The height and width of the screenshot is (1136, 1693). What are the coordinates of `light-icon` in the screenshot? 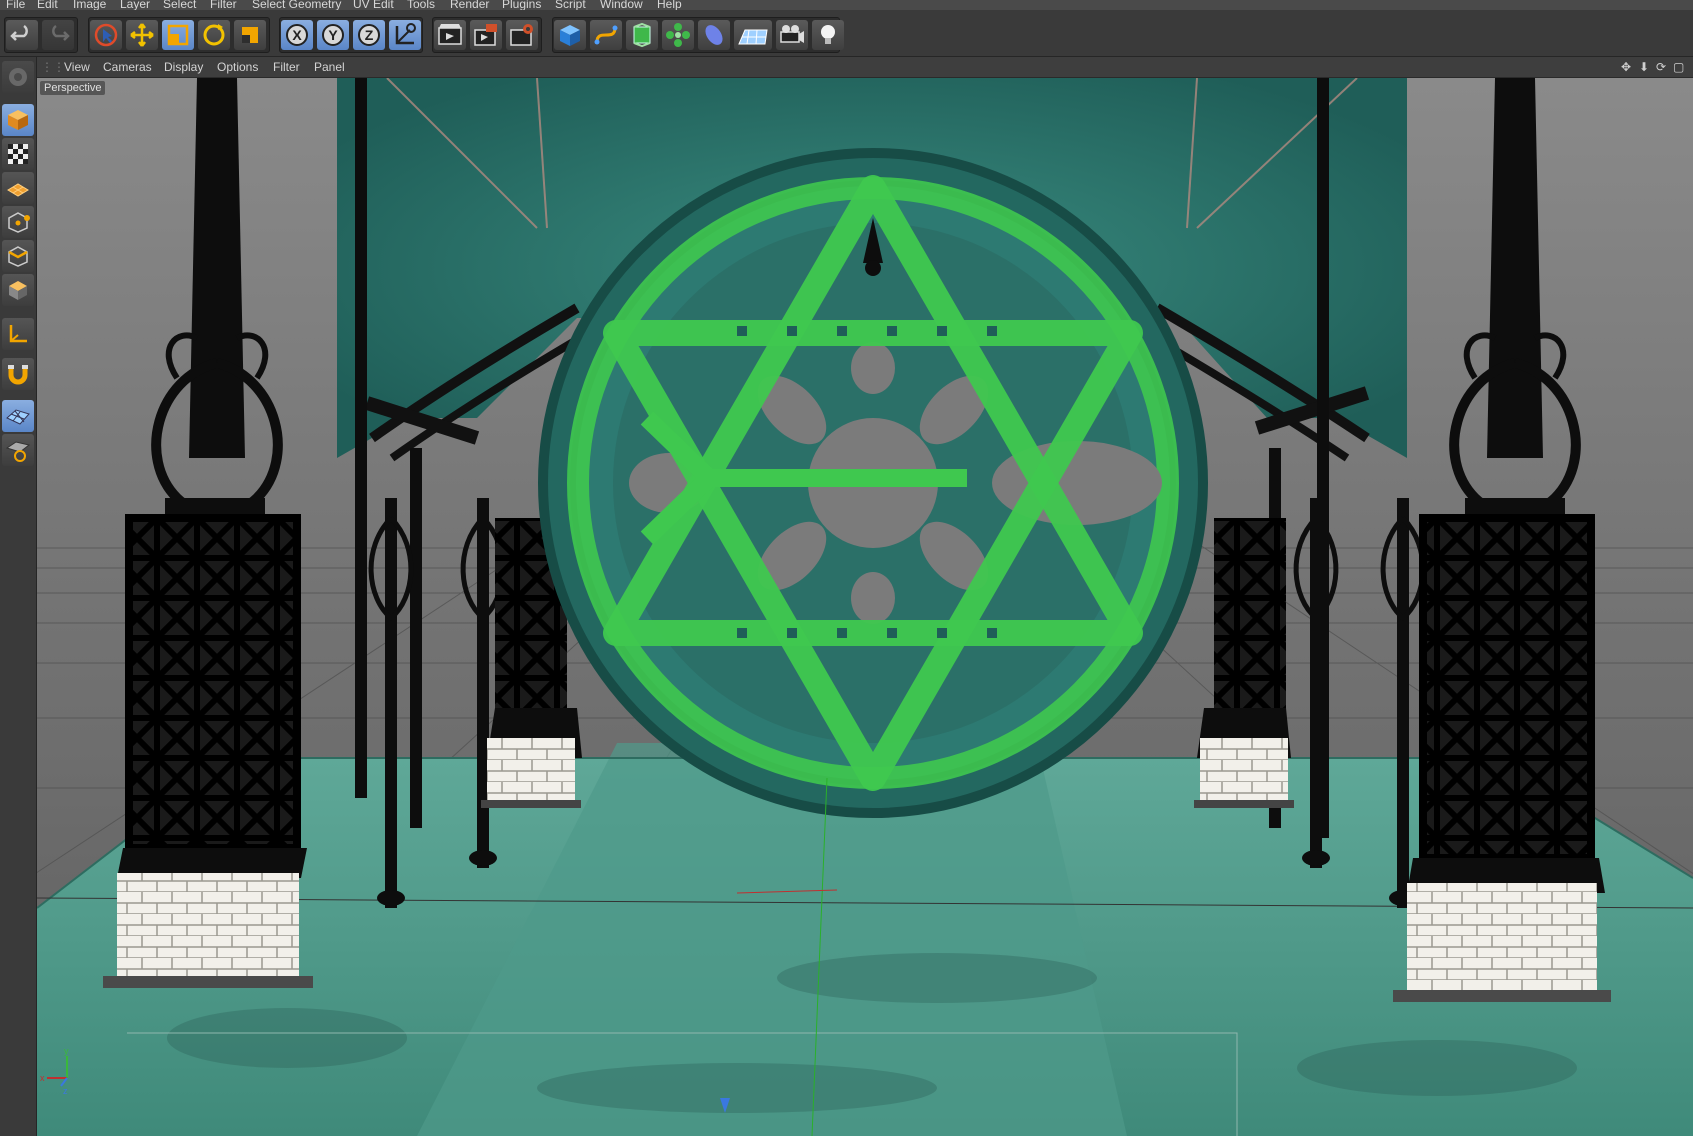 It's located at (828, 34).